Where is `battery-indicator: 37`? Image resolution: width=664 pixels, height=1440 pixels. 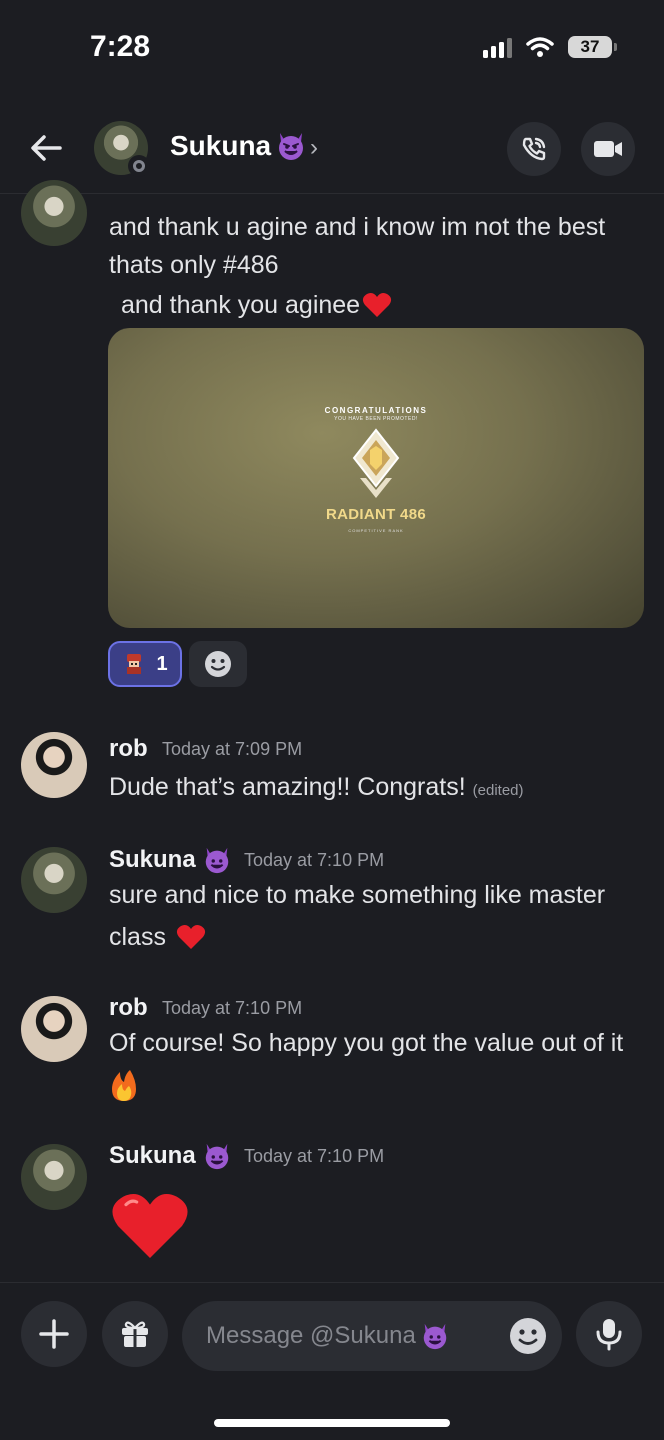 battery-indicator: 37 is located at coordinates (592, 47).